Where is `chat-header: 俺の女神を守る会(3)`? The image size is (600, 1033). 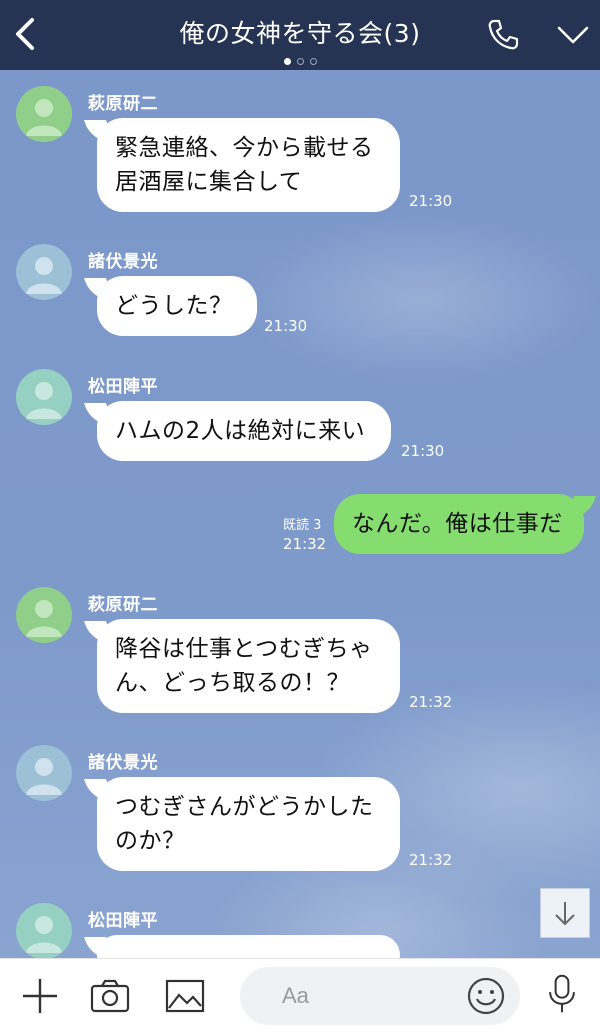
chat-header: 俺の女神を守る会(3) is located at coordinates (300, 35).